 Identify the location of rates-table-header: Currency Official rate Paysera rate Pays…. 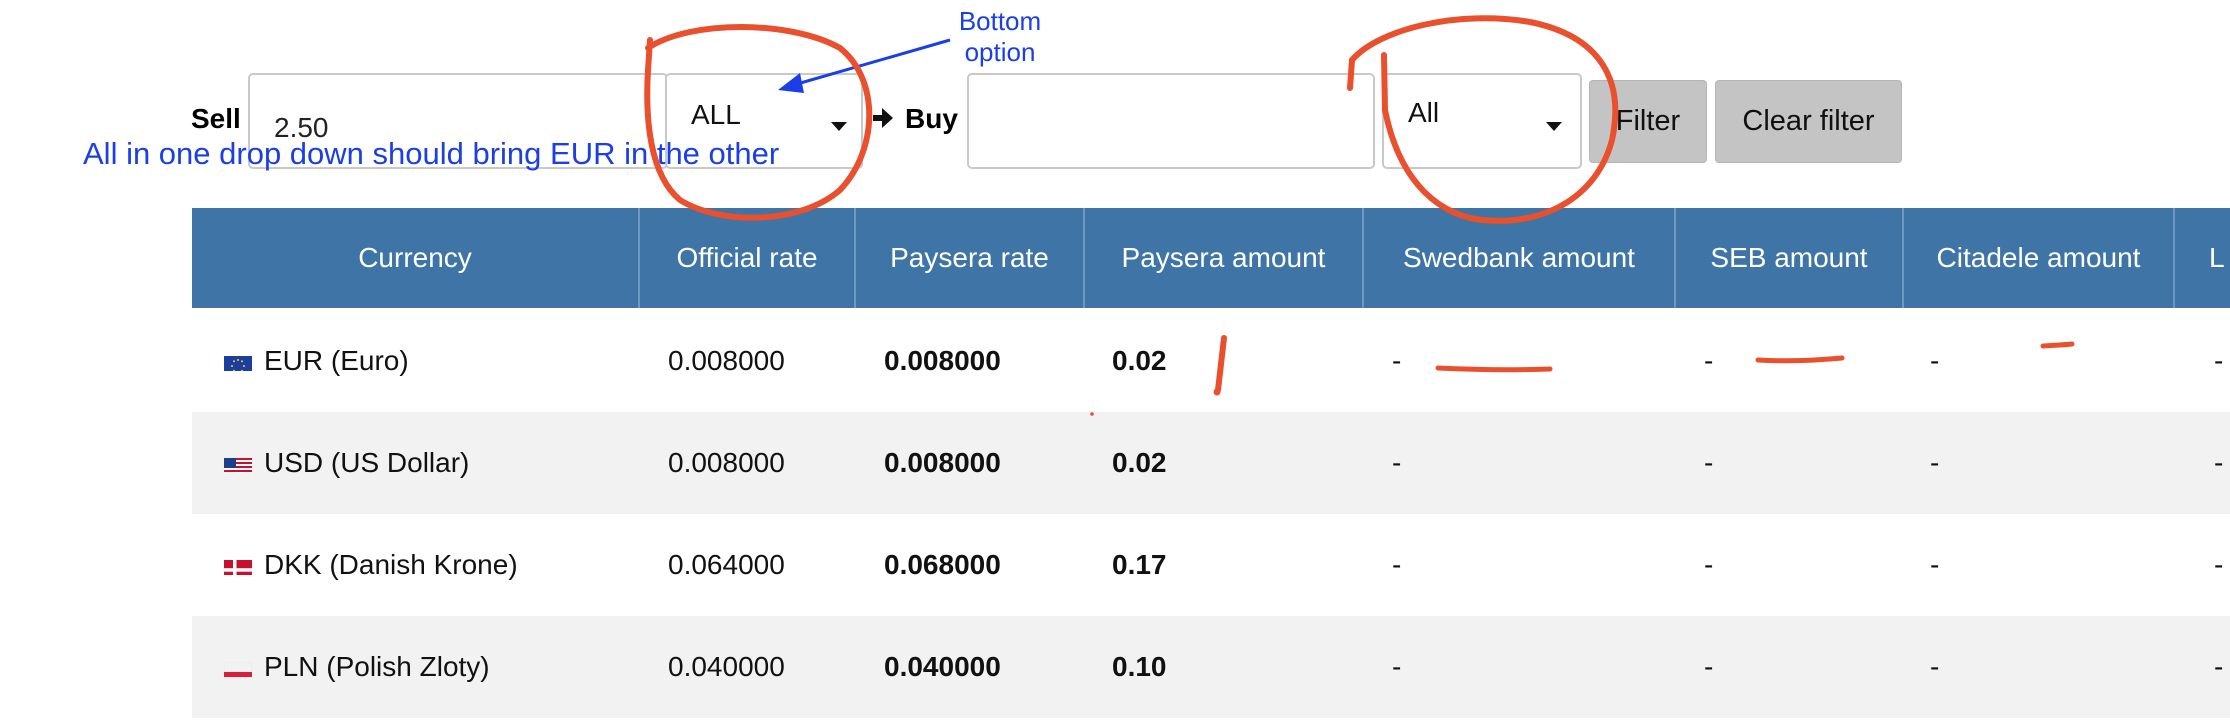
(1211, 258).